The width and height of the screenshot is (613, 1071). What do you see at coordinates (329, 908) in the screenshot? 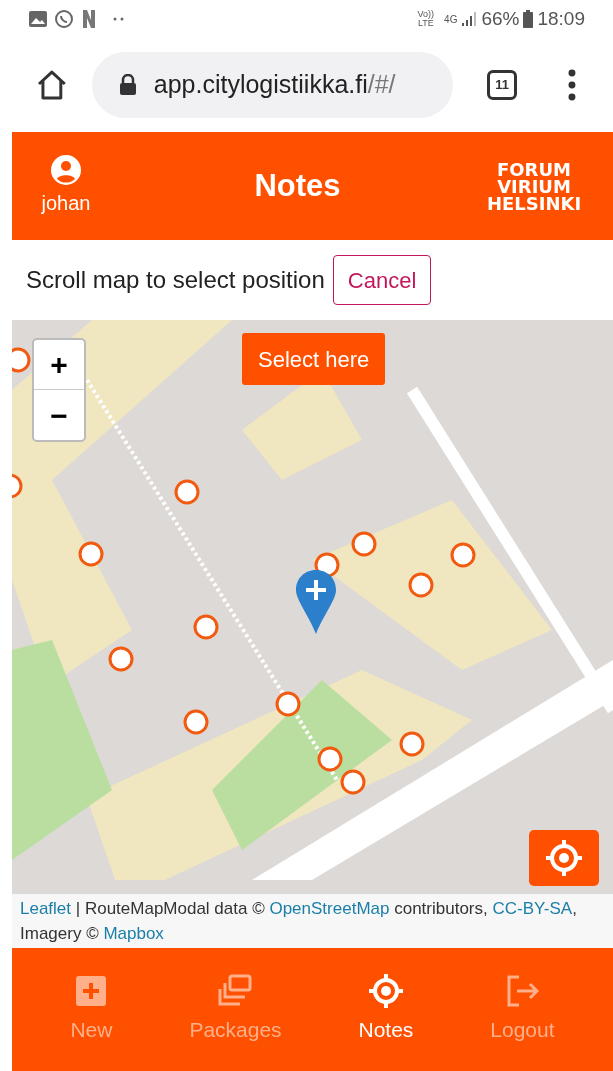
I see `attribution-link: OpenStreetMap` at bounding box center [329, 908].